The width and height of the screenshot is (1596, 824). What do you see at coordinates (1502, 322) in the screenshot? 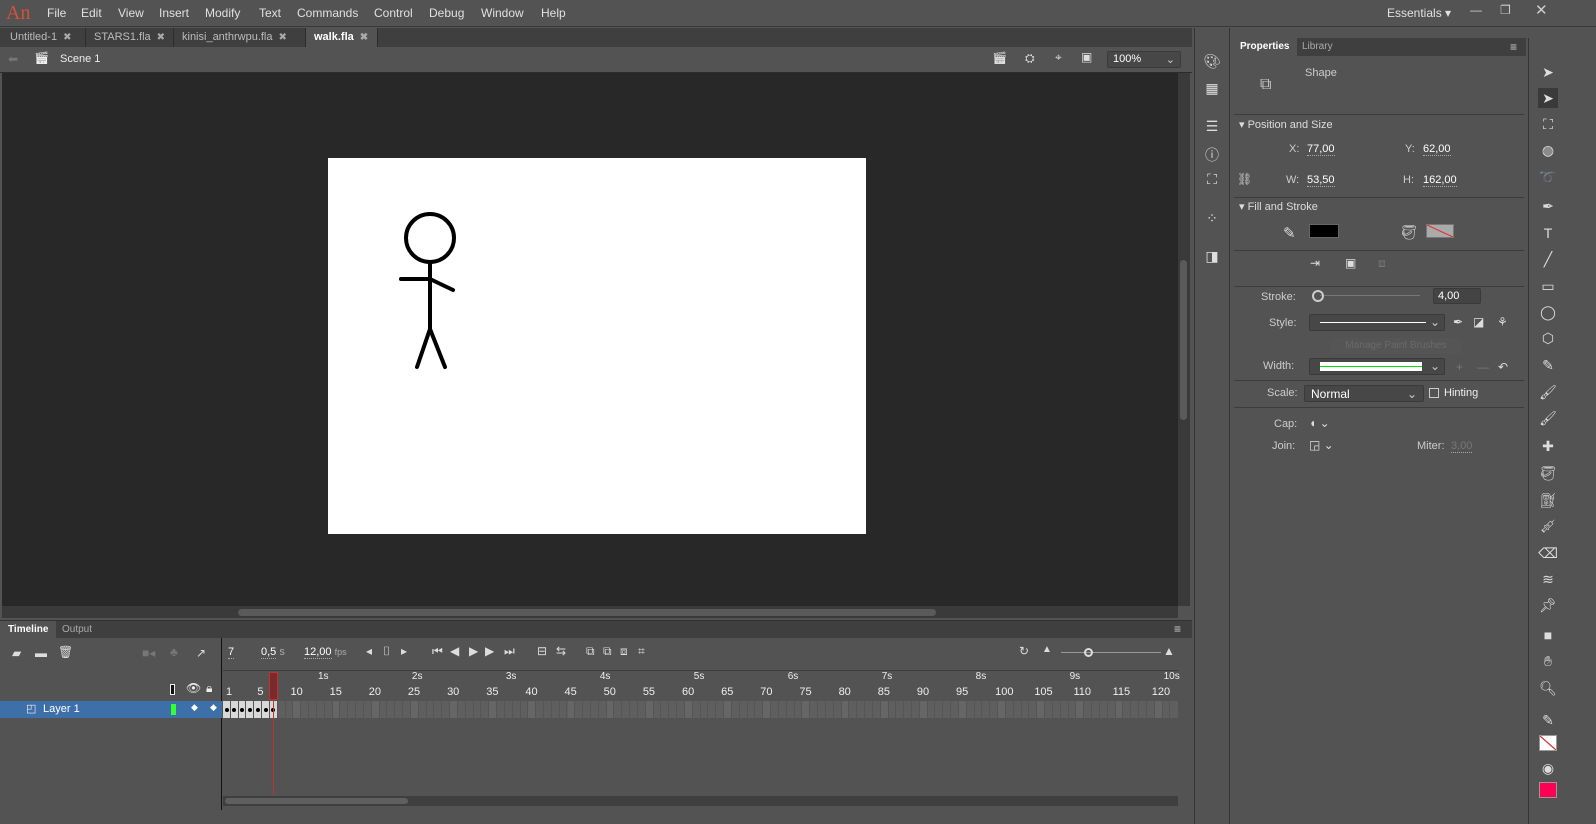
I see `brush-library-icon: ⚘` at bounding box center [1502, 322].